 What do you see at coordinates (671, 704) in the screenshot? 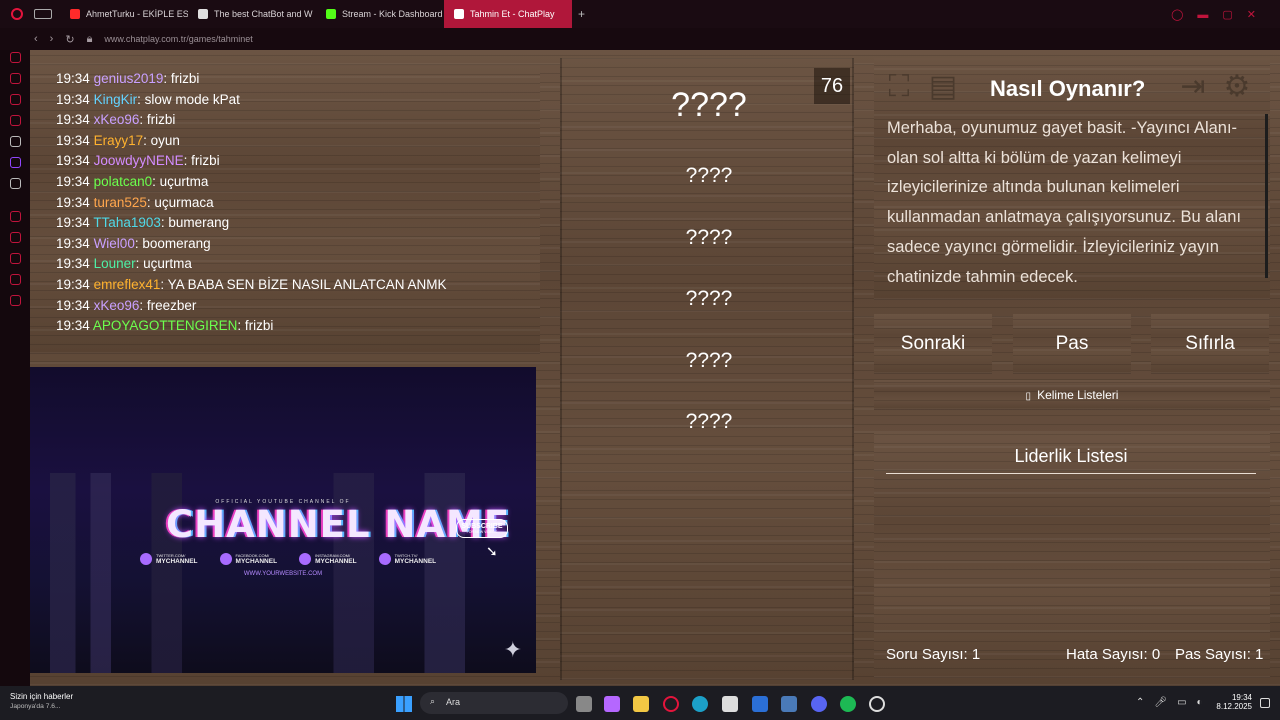
I see `opera-icon` at bounding box center [671, 704].